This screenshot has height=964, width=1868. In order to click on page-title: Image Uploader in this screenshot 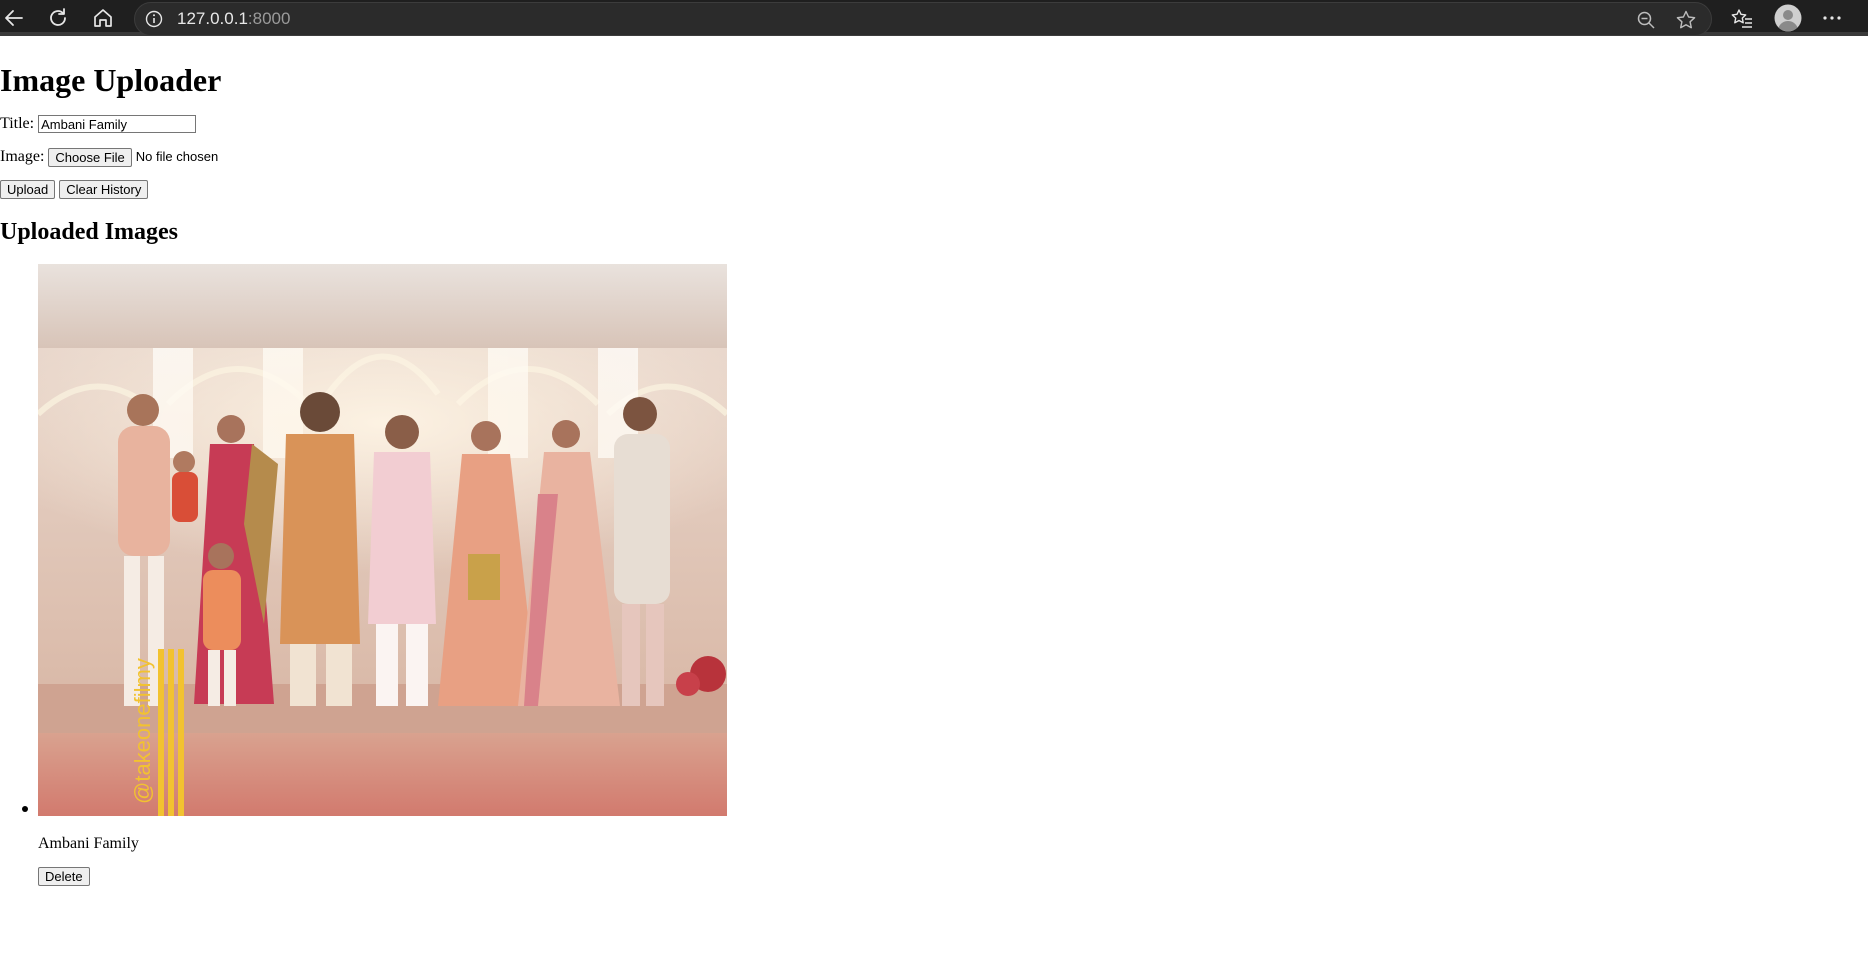, I will do `click(111, 80)`.